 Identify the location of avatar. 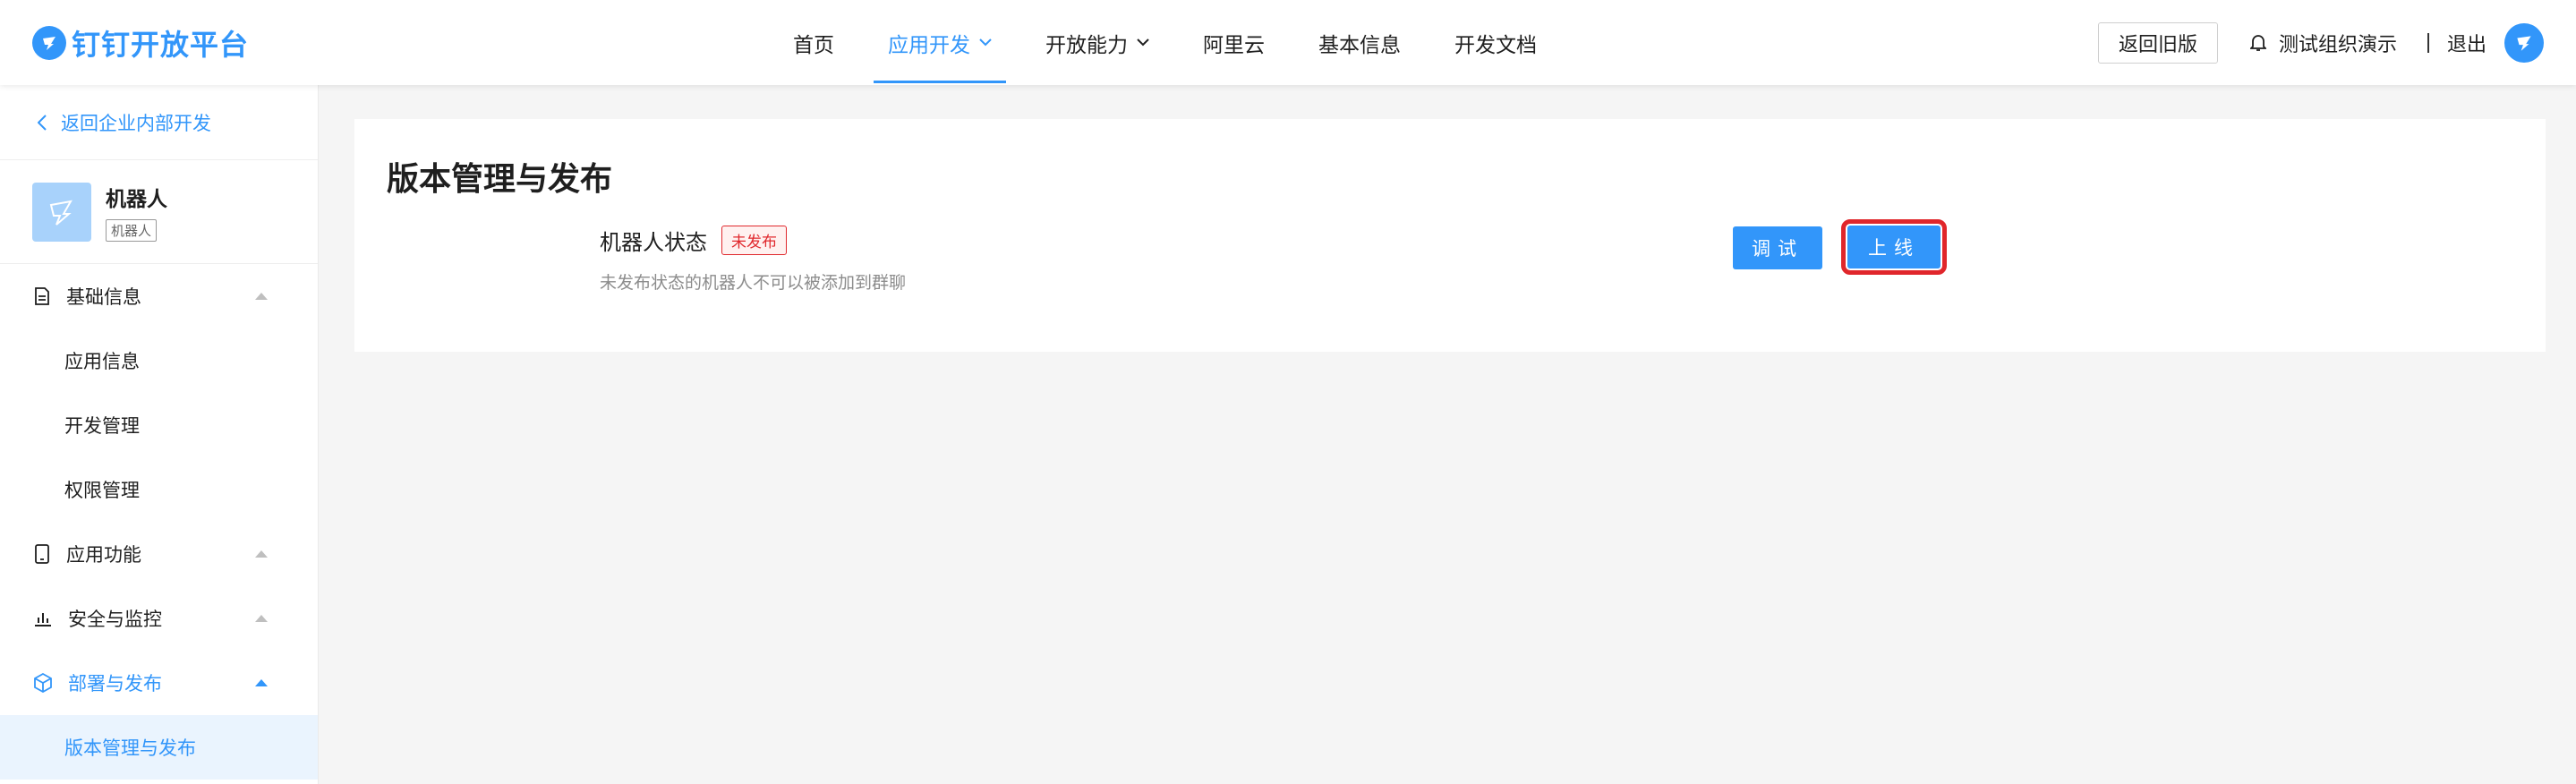
(2524, 42).